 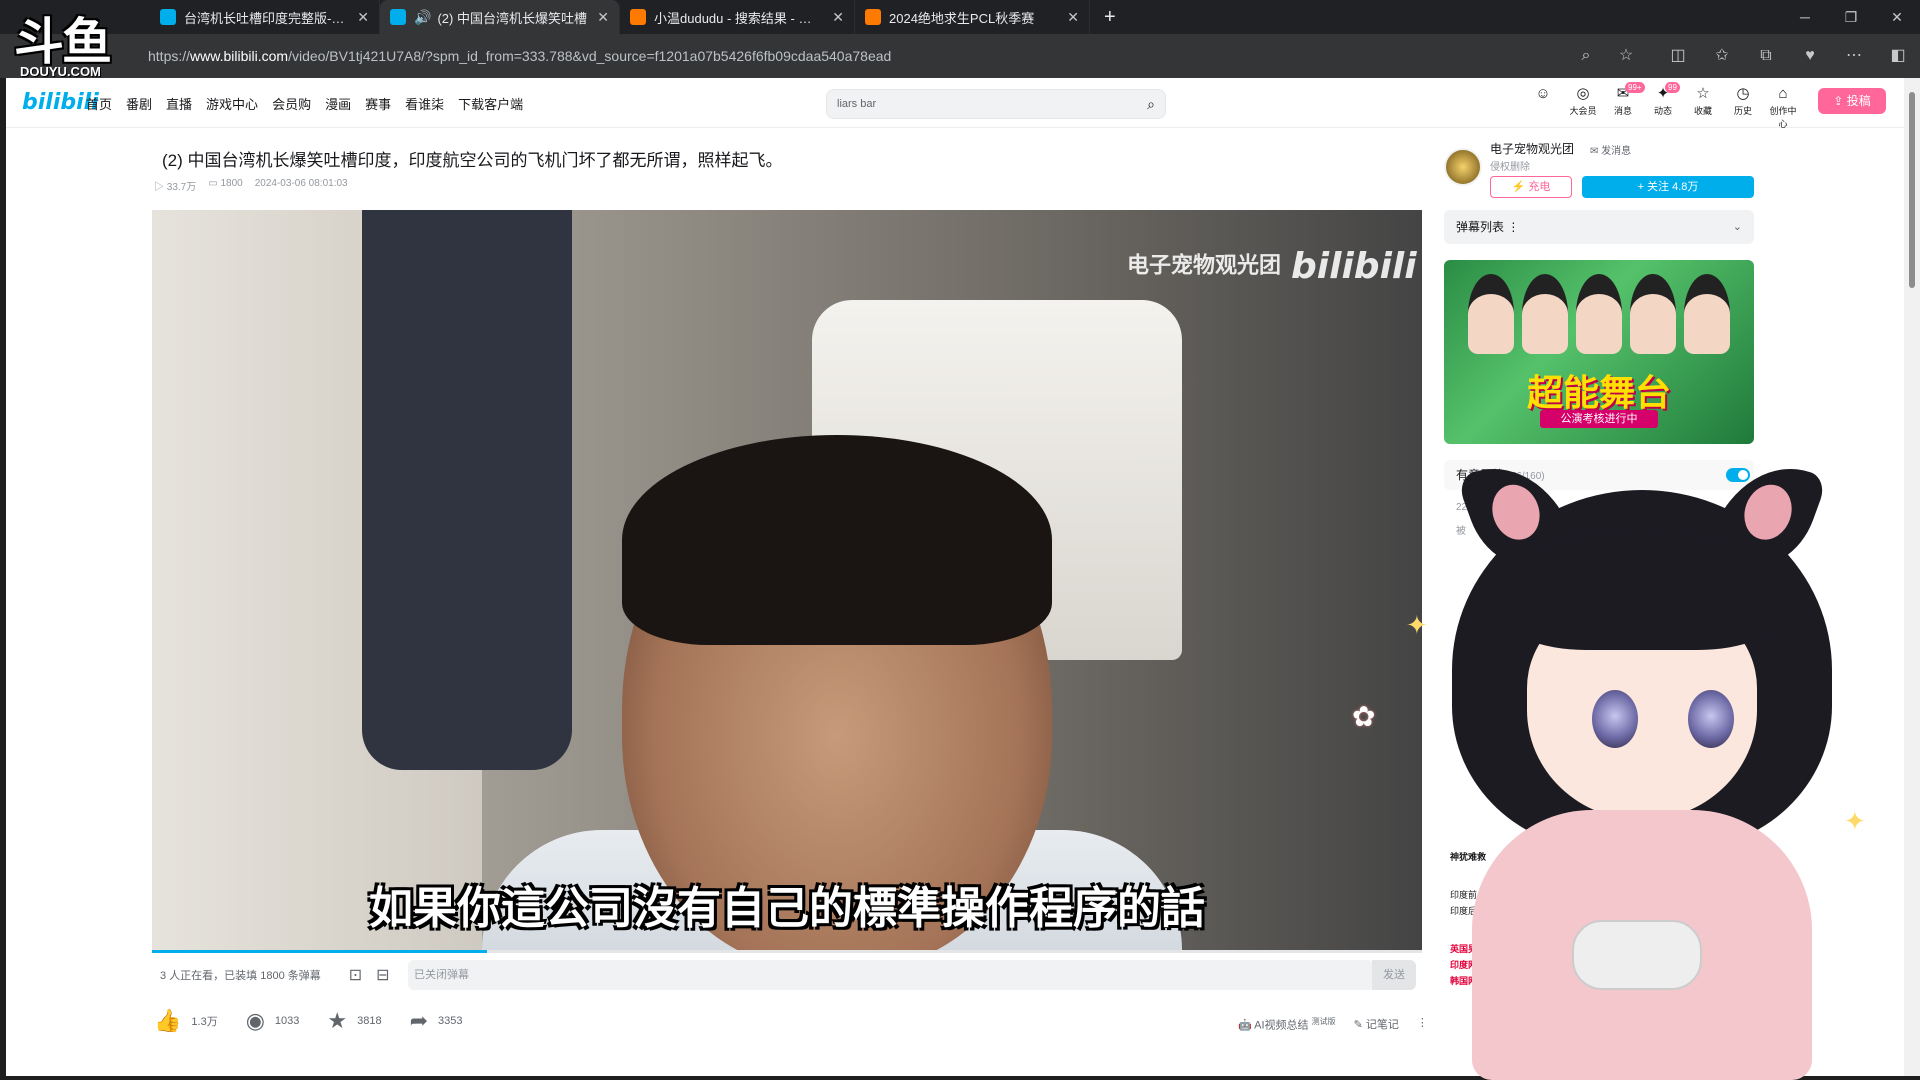 I want to click on favorites-icon: ✩, so click(x=1722, y=56).